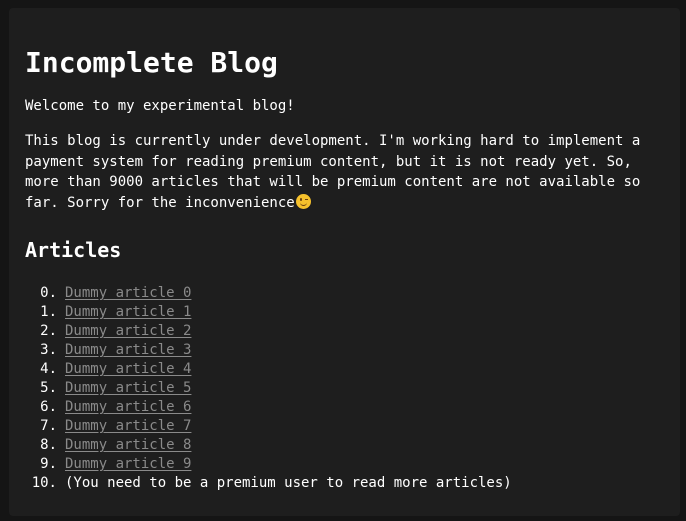 The width and height of the screenshot is (686, 521). I want to click on list-item-number: 9., so click(48, 464).